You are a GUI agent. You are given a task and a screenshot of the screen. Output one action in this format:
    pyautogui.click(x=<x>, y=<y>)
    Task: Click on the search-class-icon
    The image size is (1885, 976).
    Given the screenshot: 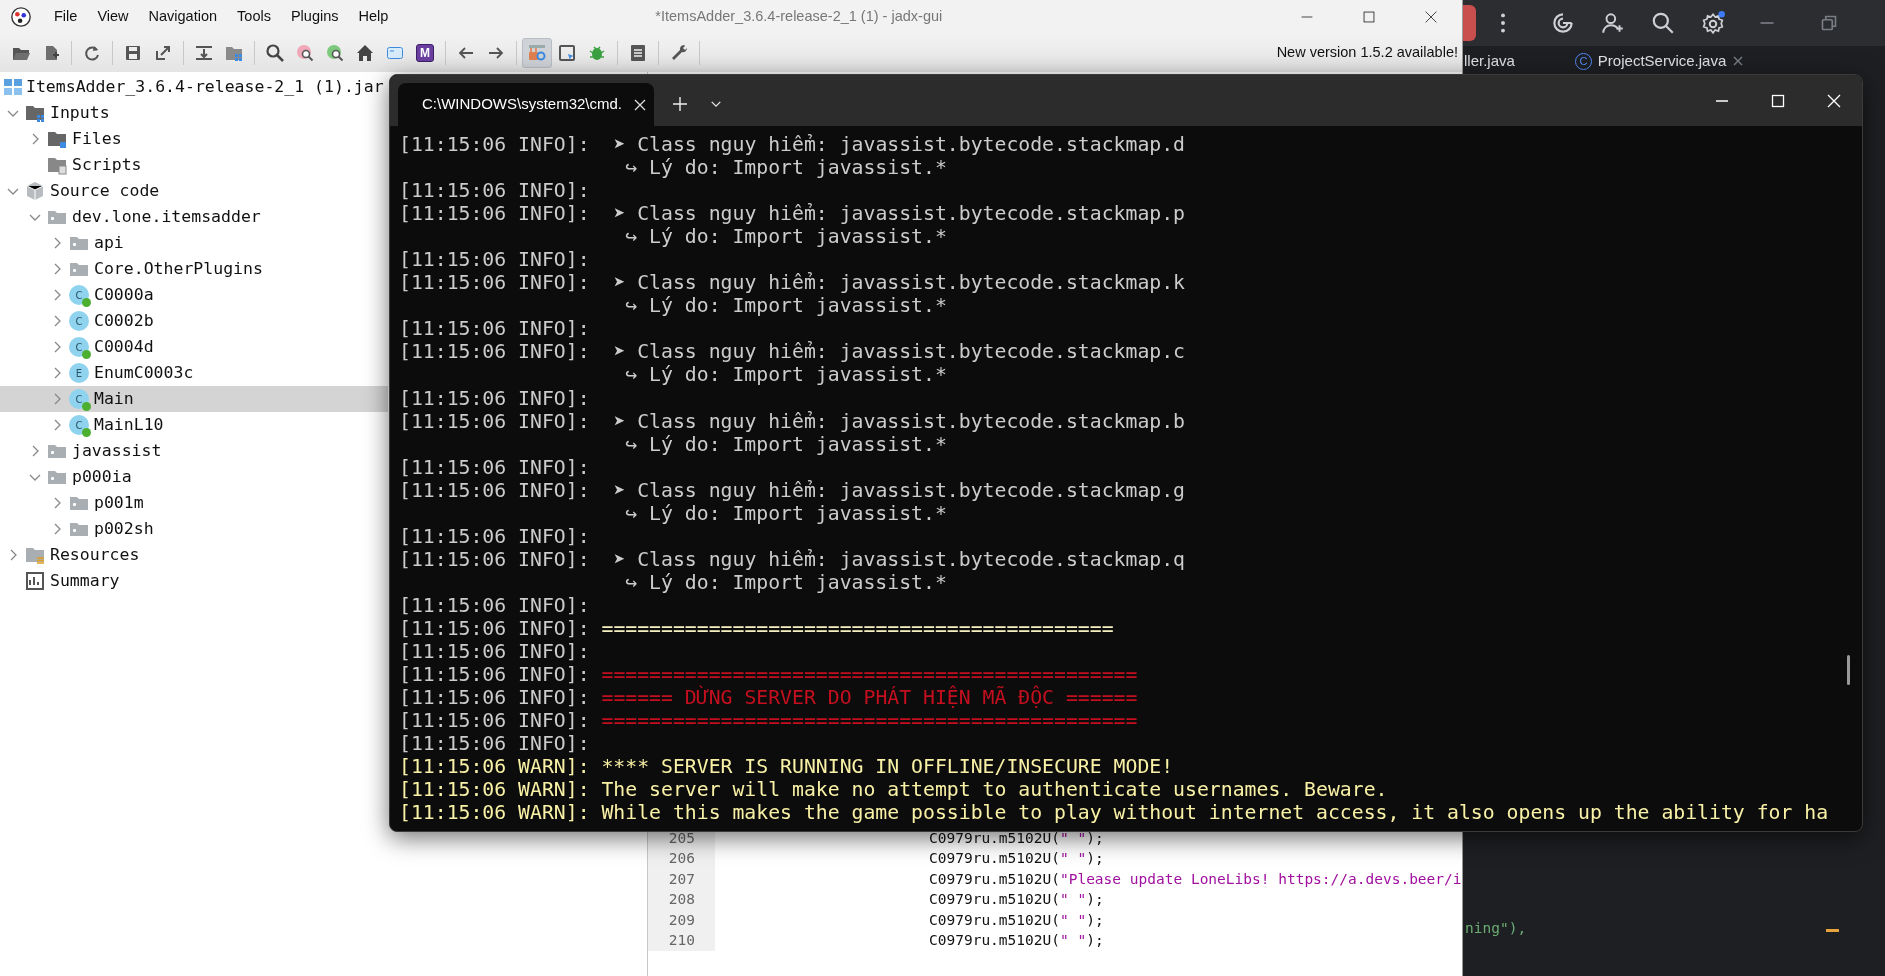 What is the action you would take?
    pyautogui.click(x=305, y=53)
    